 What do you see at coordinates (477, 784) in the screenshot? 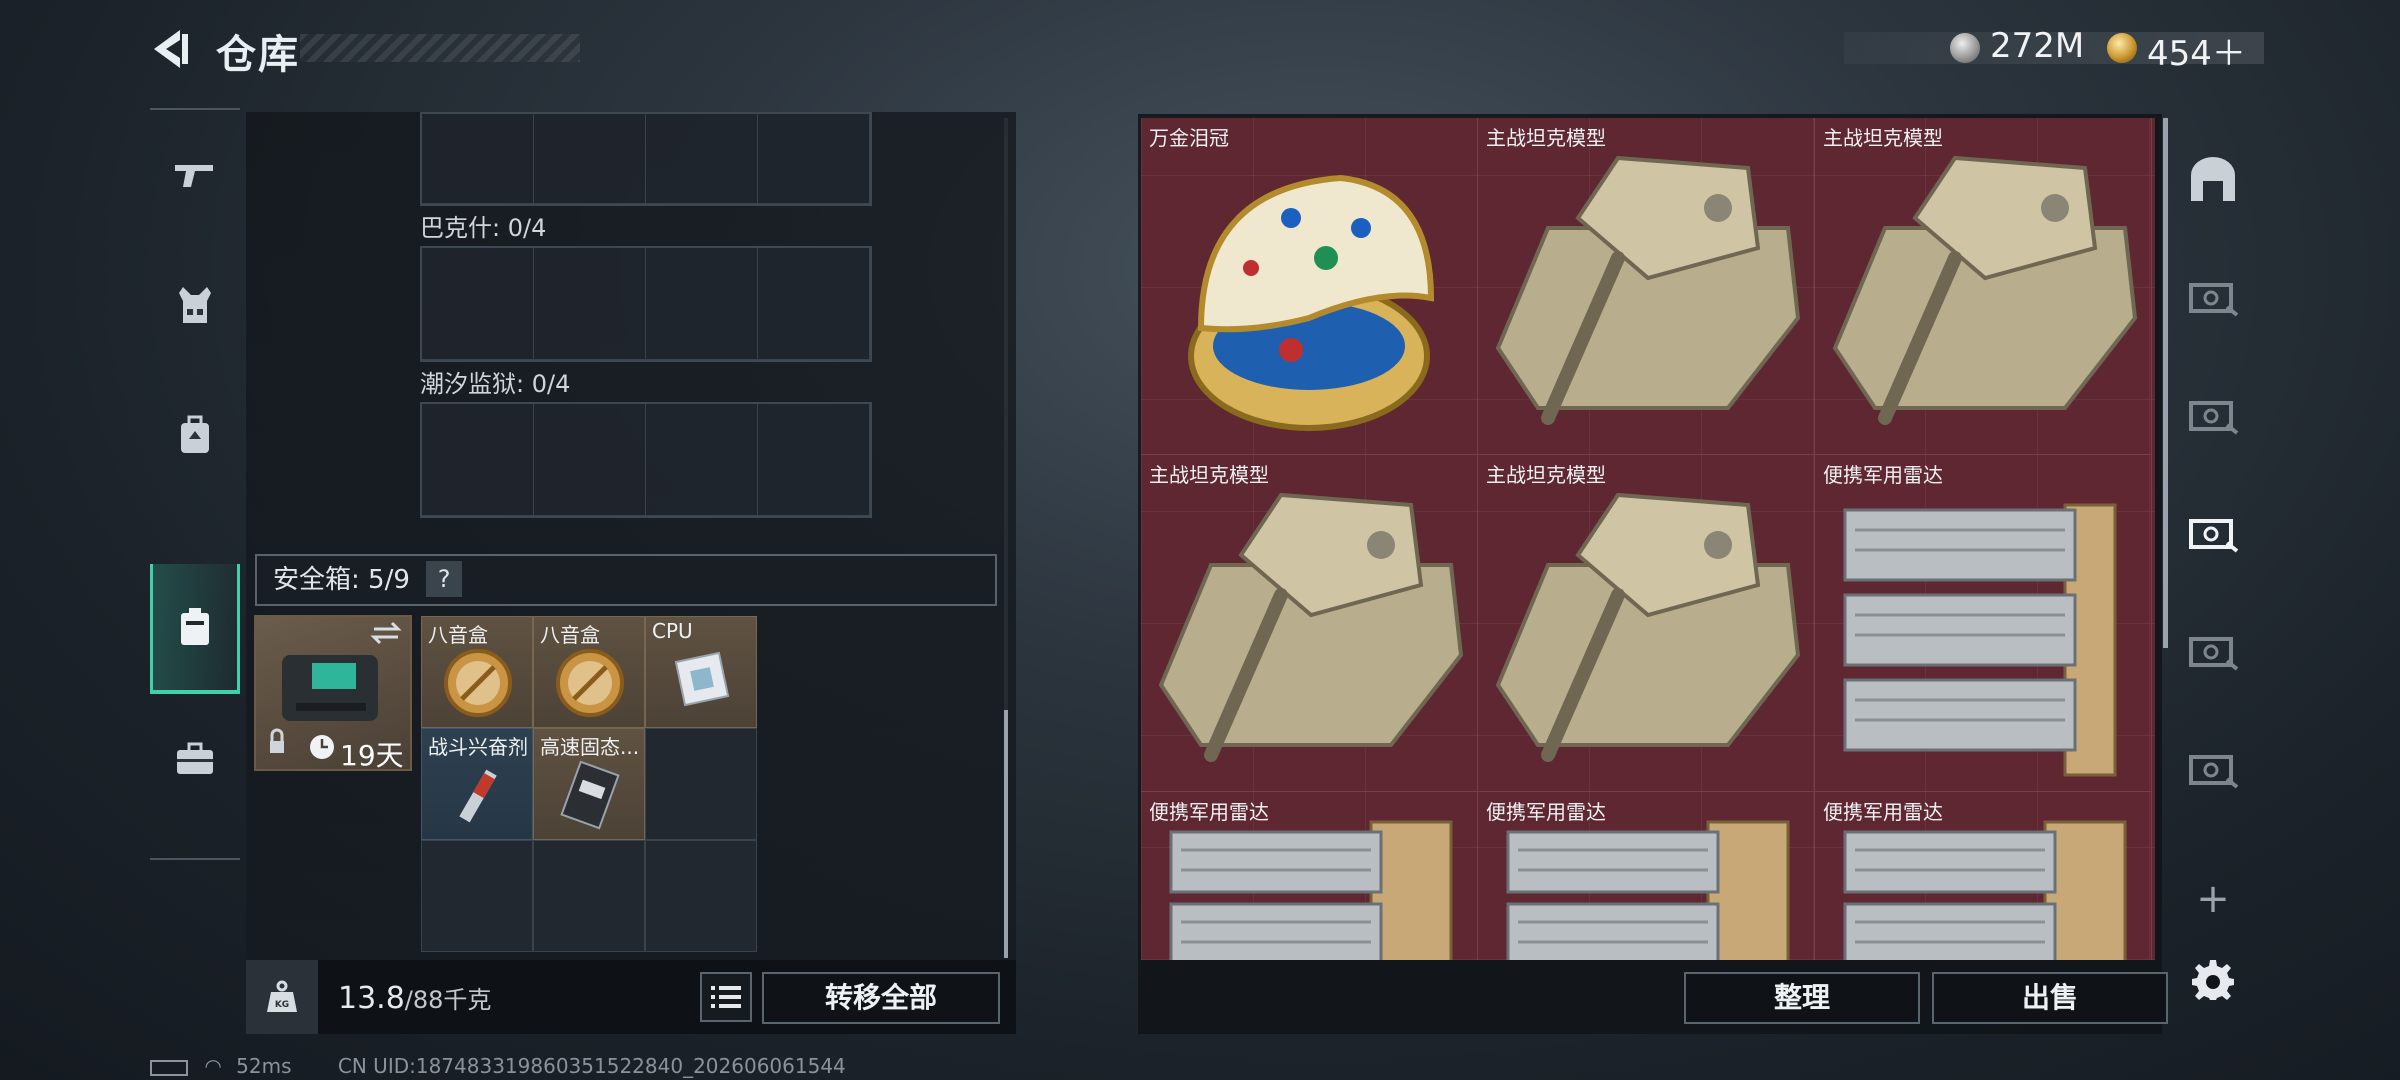
I see `item-combat-stimulant: 战斗兴奋剂` at bounding box center [477, 784].